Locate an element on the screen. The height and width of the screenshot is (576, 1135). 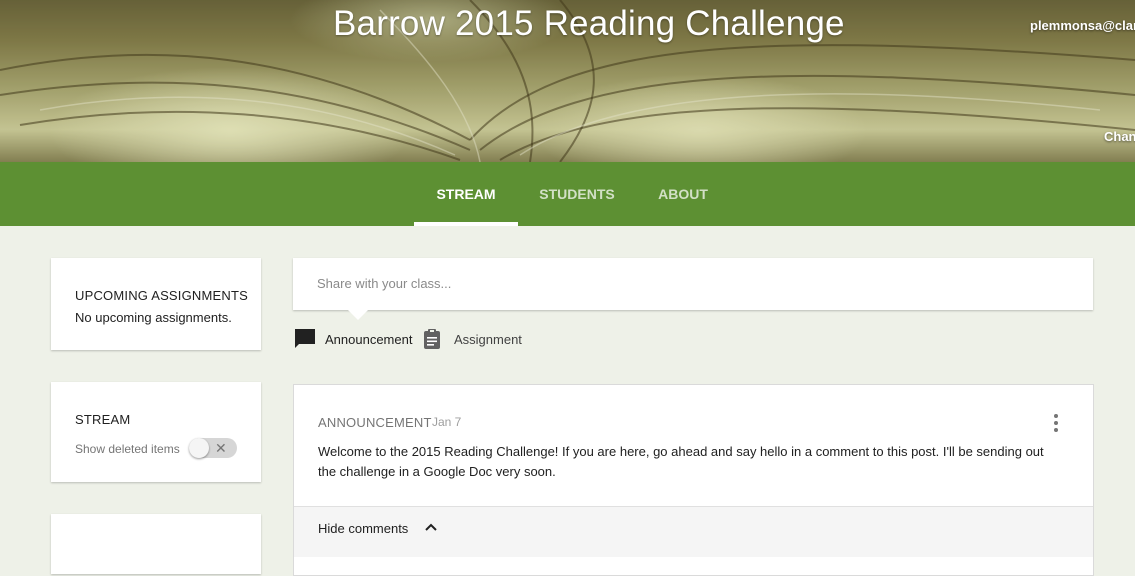
more-options-button is located at coordinates (1056, 423).